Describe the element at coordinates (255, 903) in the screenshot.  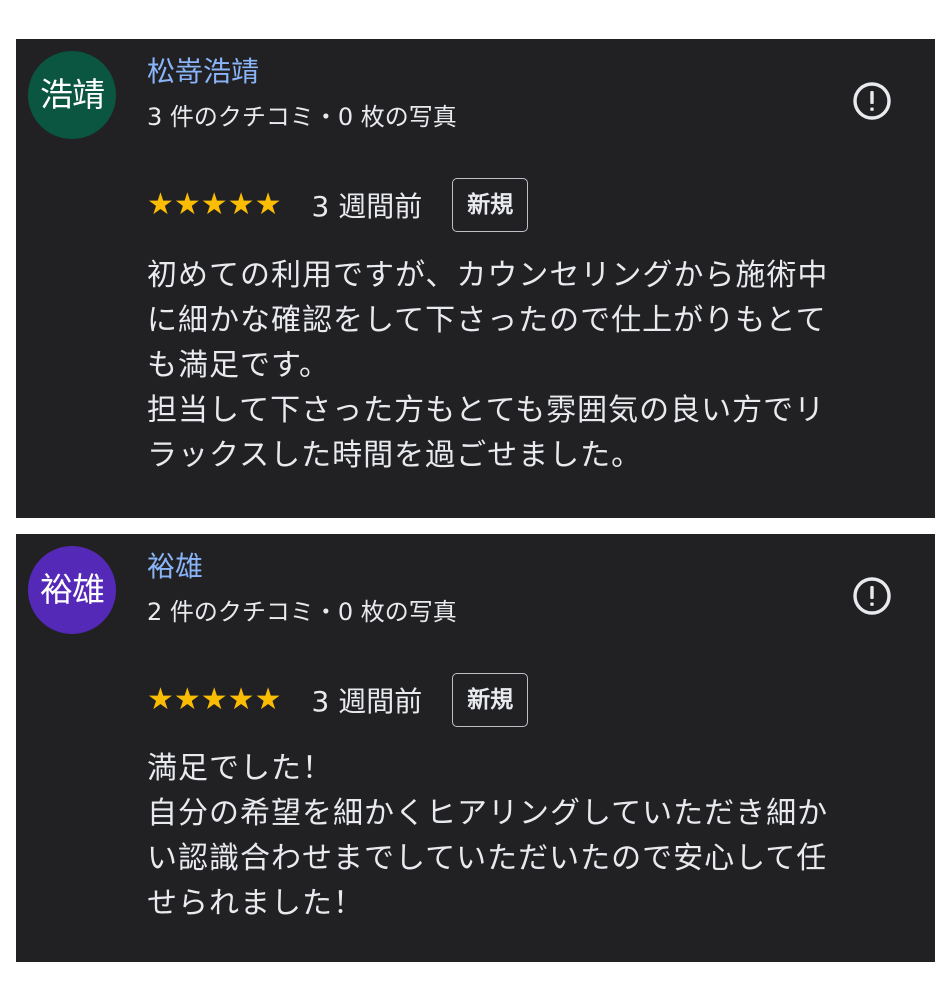
I see `review-text-line: せられました！` at that location.